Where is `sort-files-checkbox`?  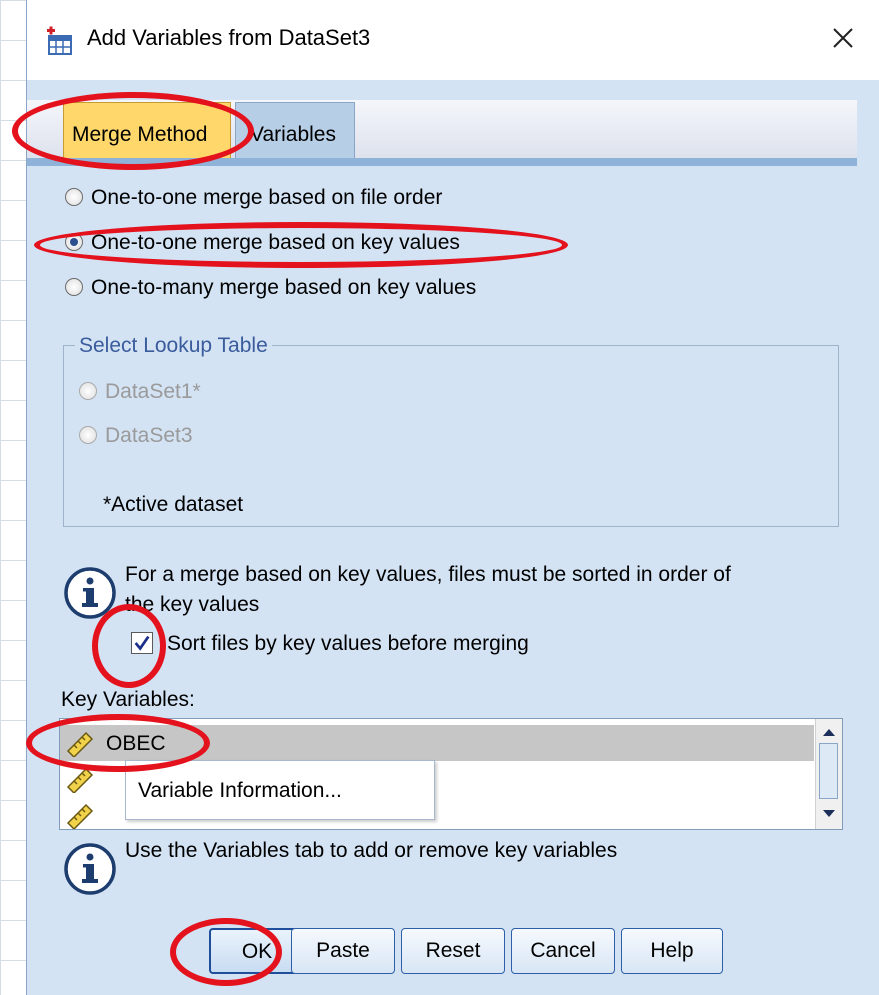 sort-files-checkbox is located at coordinates (142, 643).